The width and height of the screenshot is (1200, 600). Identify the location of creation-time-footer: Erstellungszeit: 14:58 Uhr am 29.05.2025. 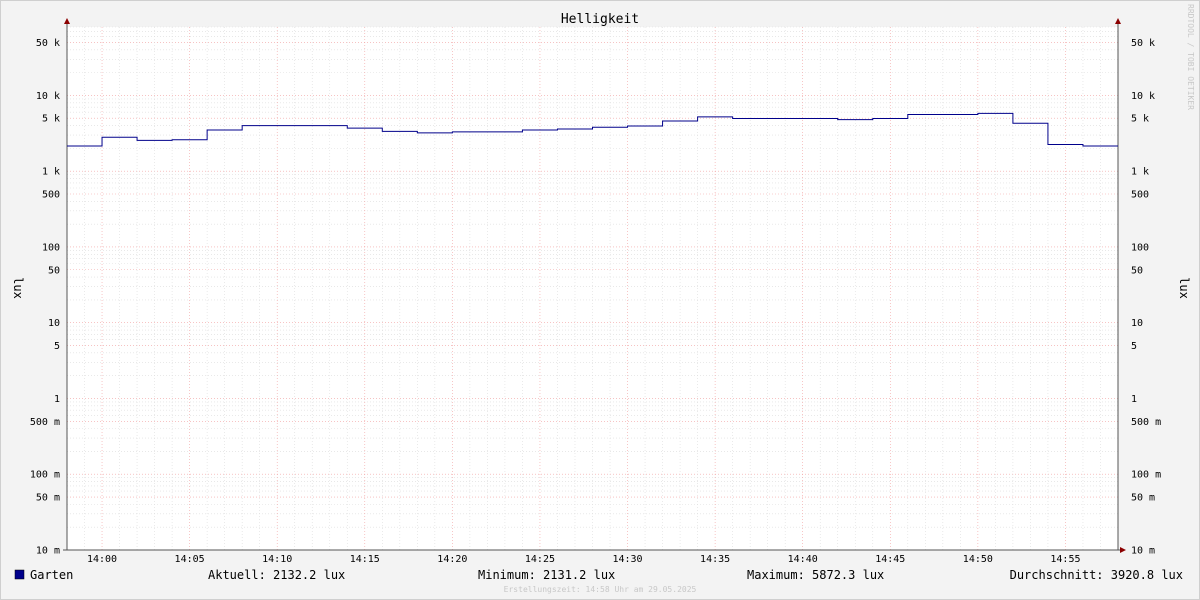
(600, 589).